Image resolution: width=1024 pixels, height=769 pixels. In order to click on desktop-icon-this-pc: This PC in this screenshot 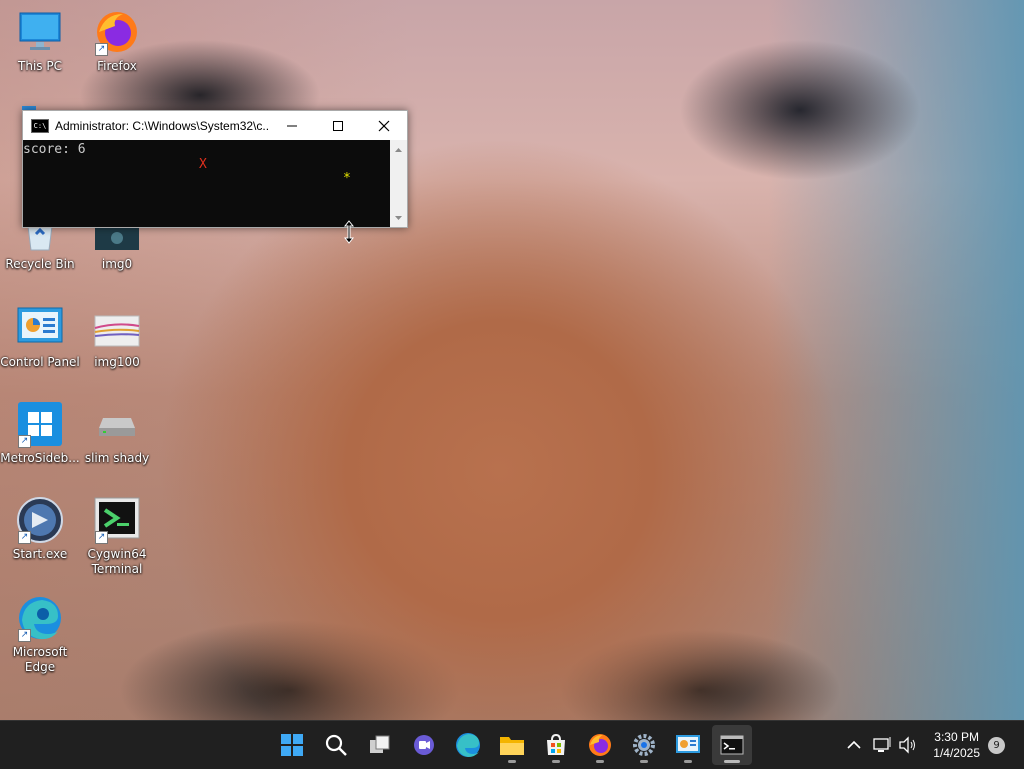, I will do `click(40, 41)`.